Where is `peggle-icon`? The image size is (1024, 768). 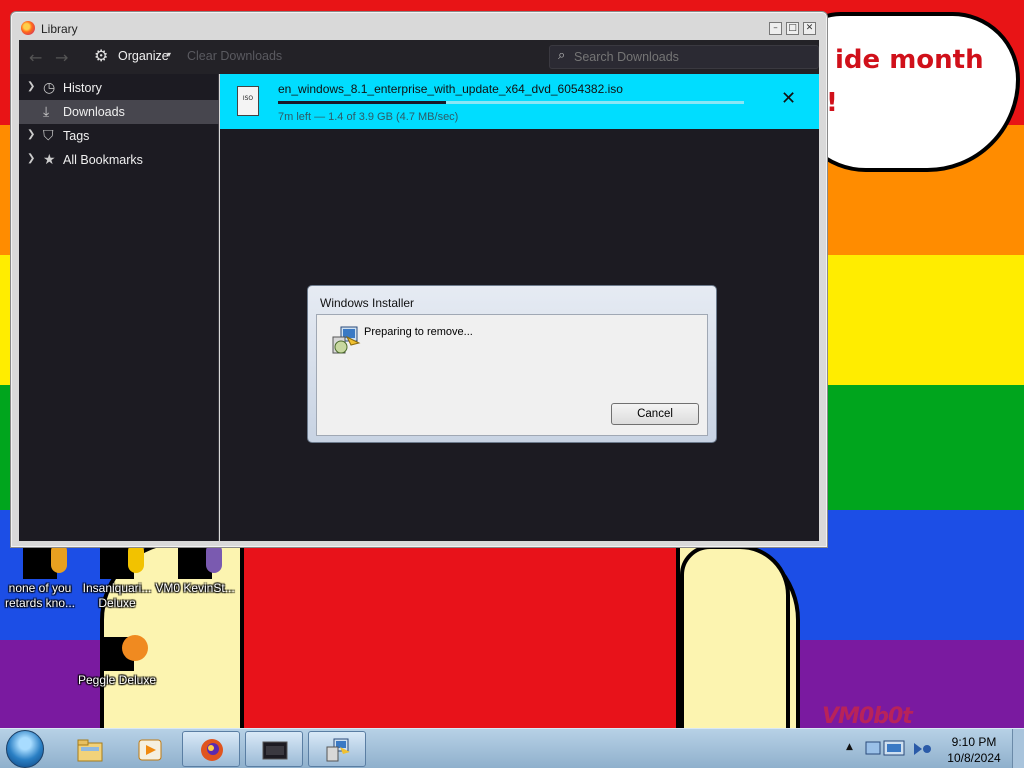 peggle-icon is located at coordinates (124, 653).